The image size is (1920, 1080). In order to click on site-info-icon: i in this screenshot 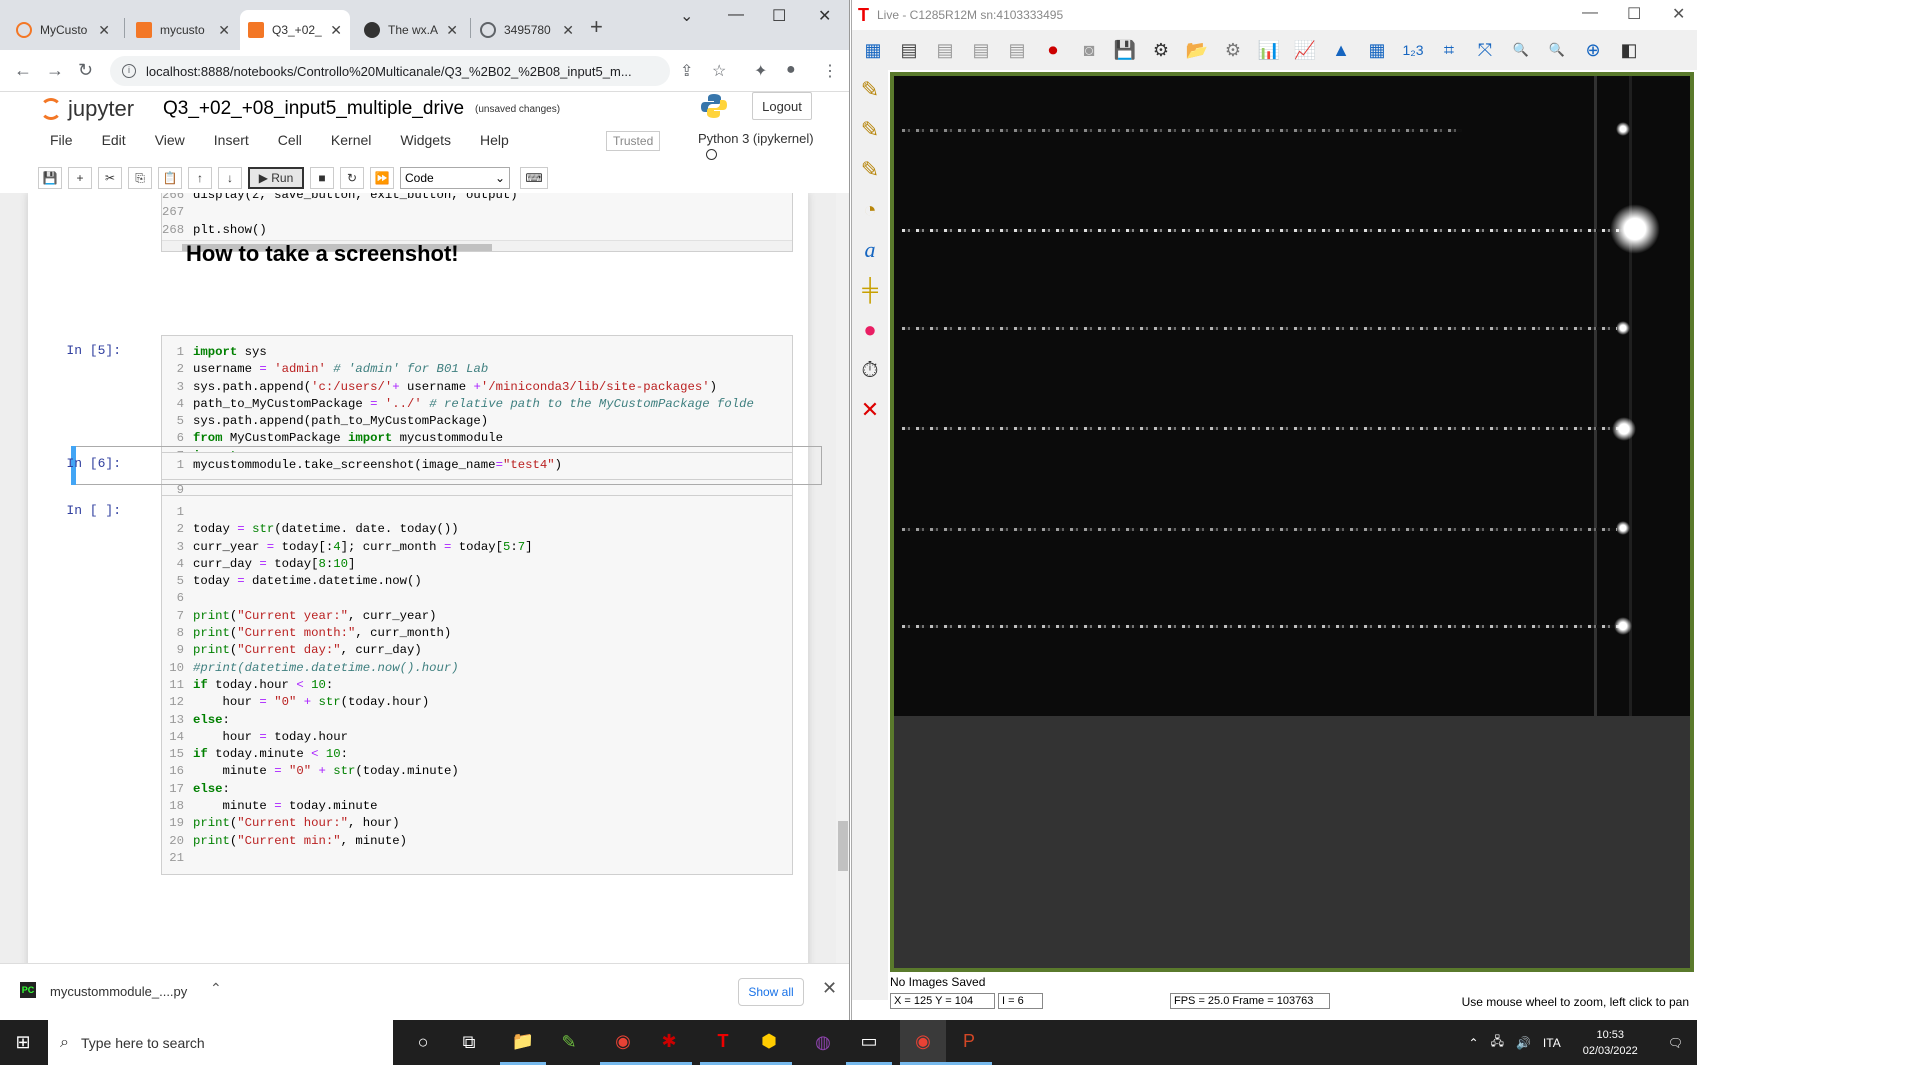, I will do `click(129, 71)`.